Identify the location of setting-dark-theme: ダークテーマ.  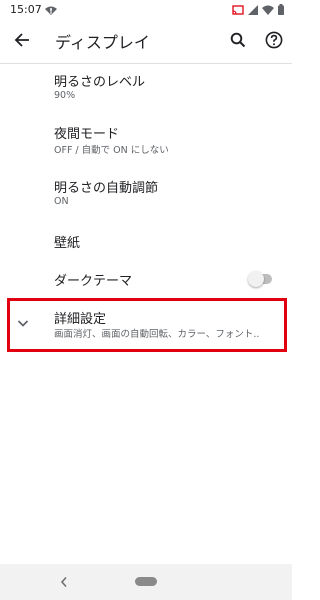
(146, 279).